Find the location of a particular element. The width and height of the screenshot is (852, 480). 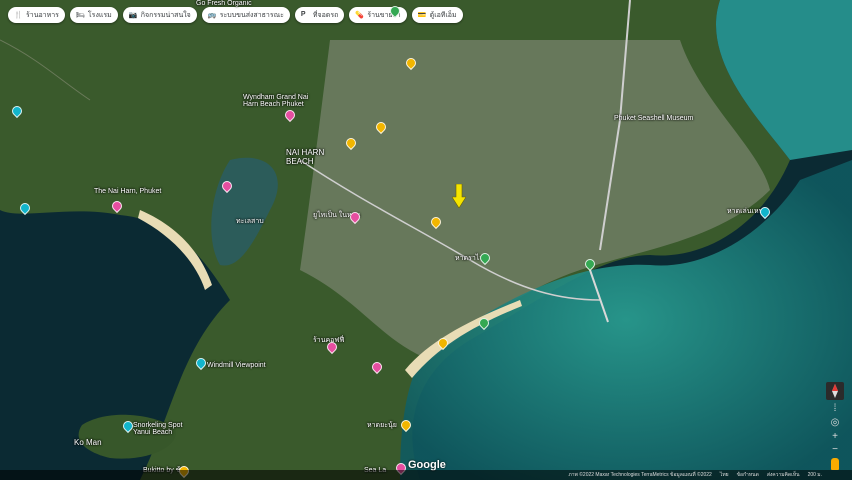

terms-link: ไทย is located at coordinates (724, 475).